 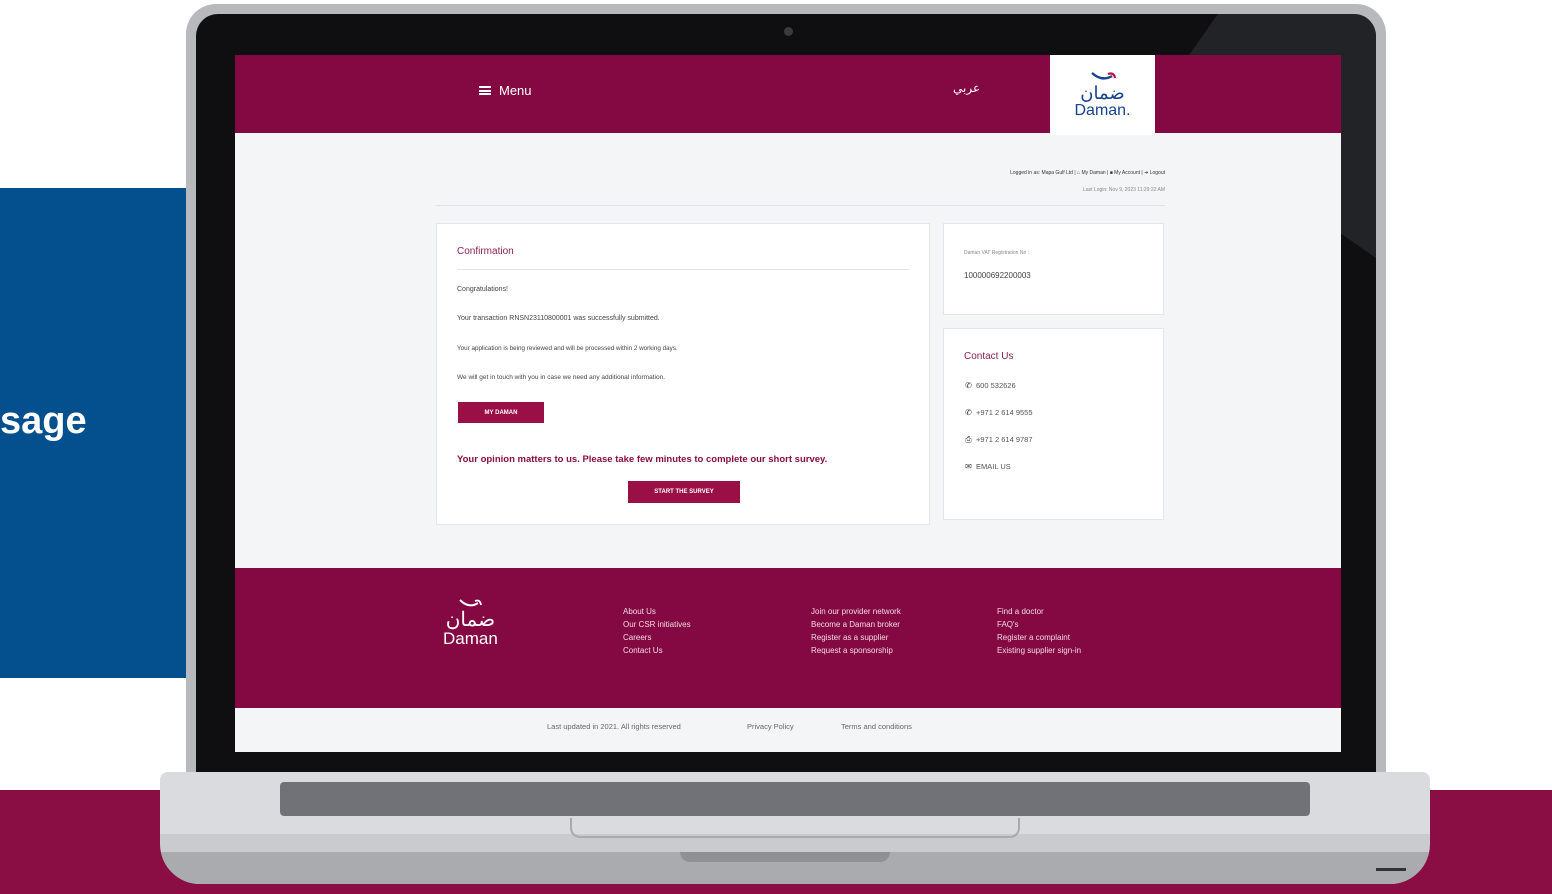 I want to click on confirmation-title: Confirmation, so click(x=485, y=251).